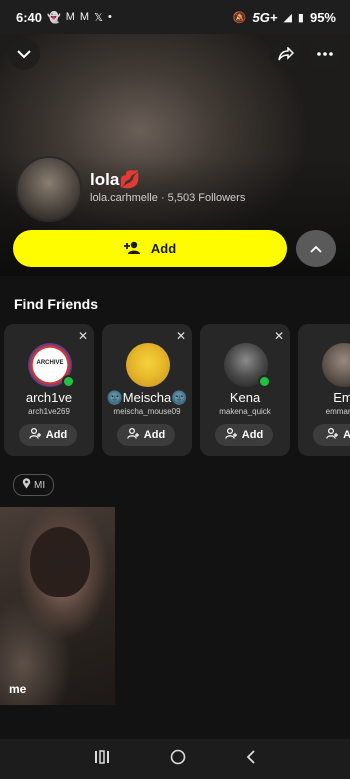 The height and width of the screenshot is (779, 350). I want to click on mute-icon: 🔕, so click(239, 17).